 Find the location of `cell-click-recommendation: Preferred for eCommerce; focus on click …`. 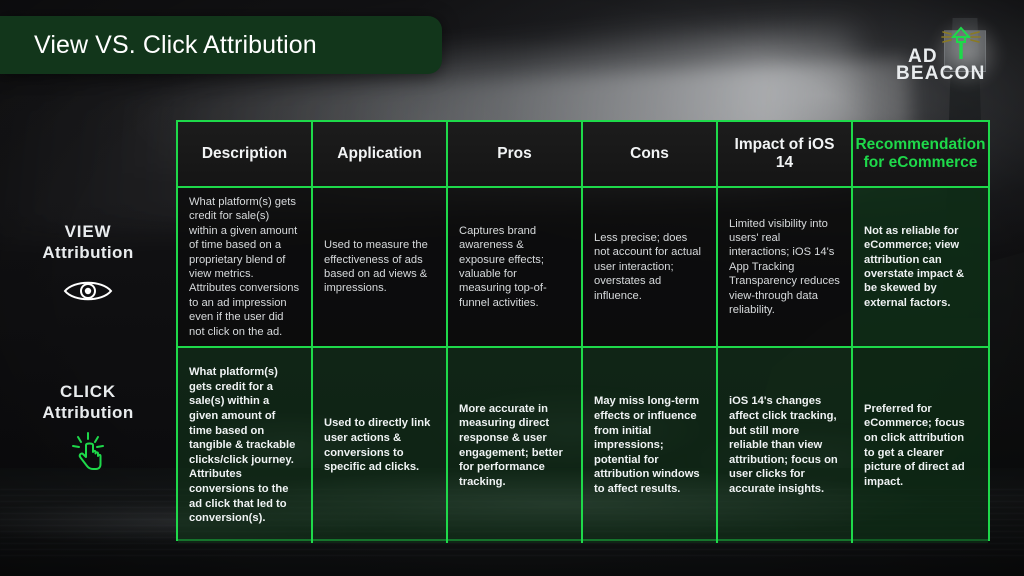

cell-click-recommendation: Preferred for eCommerce; focus on click … is located at coordinates (914, 445).